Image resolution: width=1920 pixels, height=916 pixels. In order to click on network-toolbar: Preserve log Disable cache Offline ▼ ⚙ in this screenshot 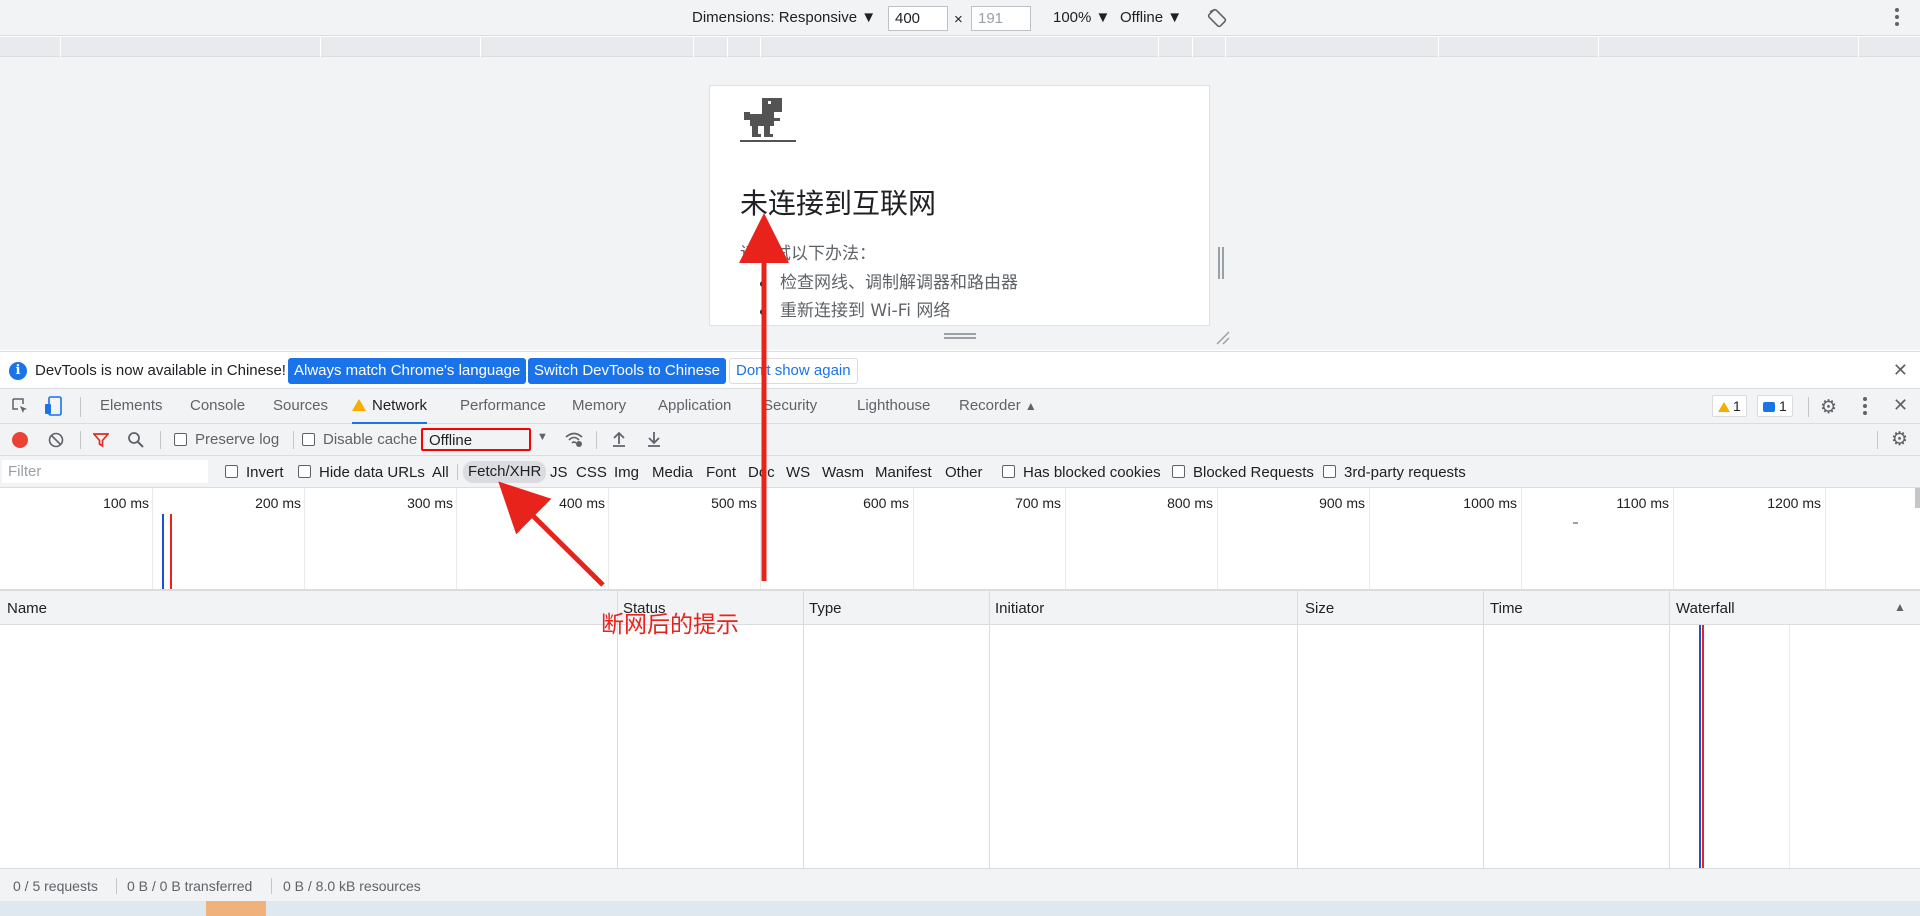, I will do `click(960, 440)`.